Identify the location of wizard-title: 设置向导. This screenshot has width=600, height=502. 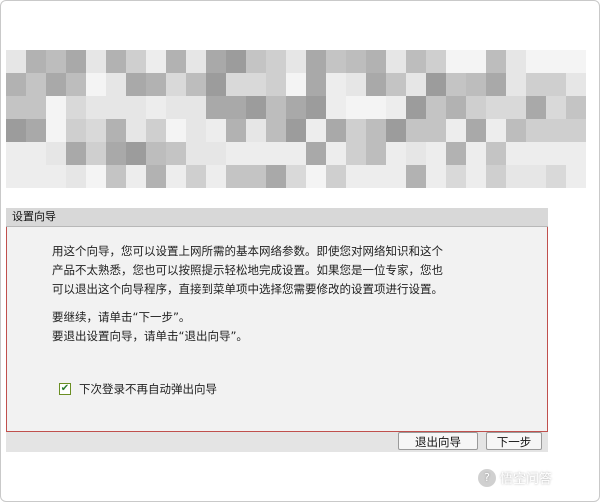
(277, 217).